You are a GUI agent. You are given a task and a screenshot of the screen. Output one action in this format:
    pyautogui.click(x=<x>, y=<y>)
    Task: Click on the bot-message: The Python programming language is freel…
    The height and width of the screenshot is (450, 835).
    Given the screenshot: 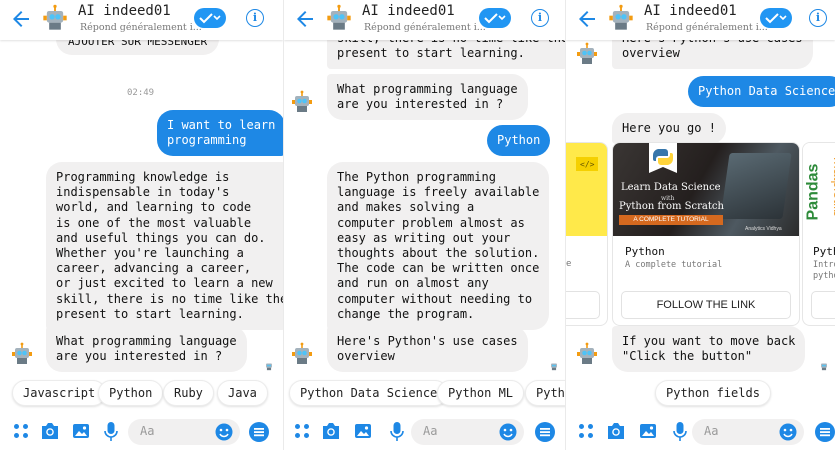 What is the action you would take?
    pyautogui.click(x=438, y=246)
    